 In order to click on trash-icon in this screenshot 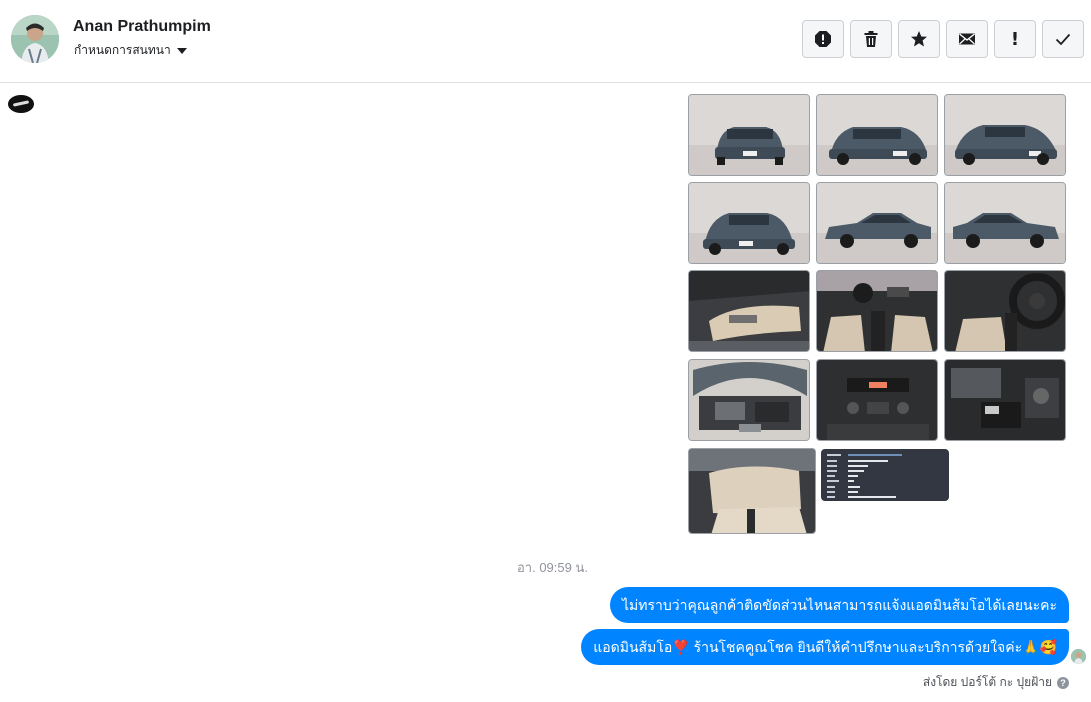, I will do `click(871, 39)`.